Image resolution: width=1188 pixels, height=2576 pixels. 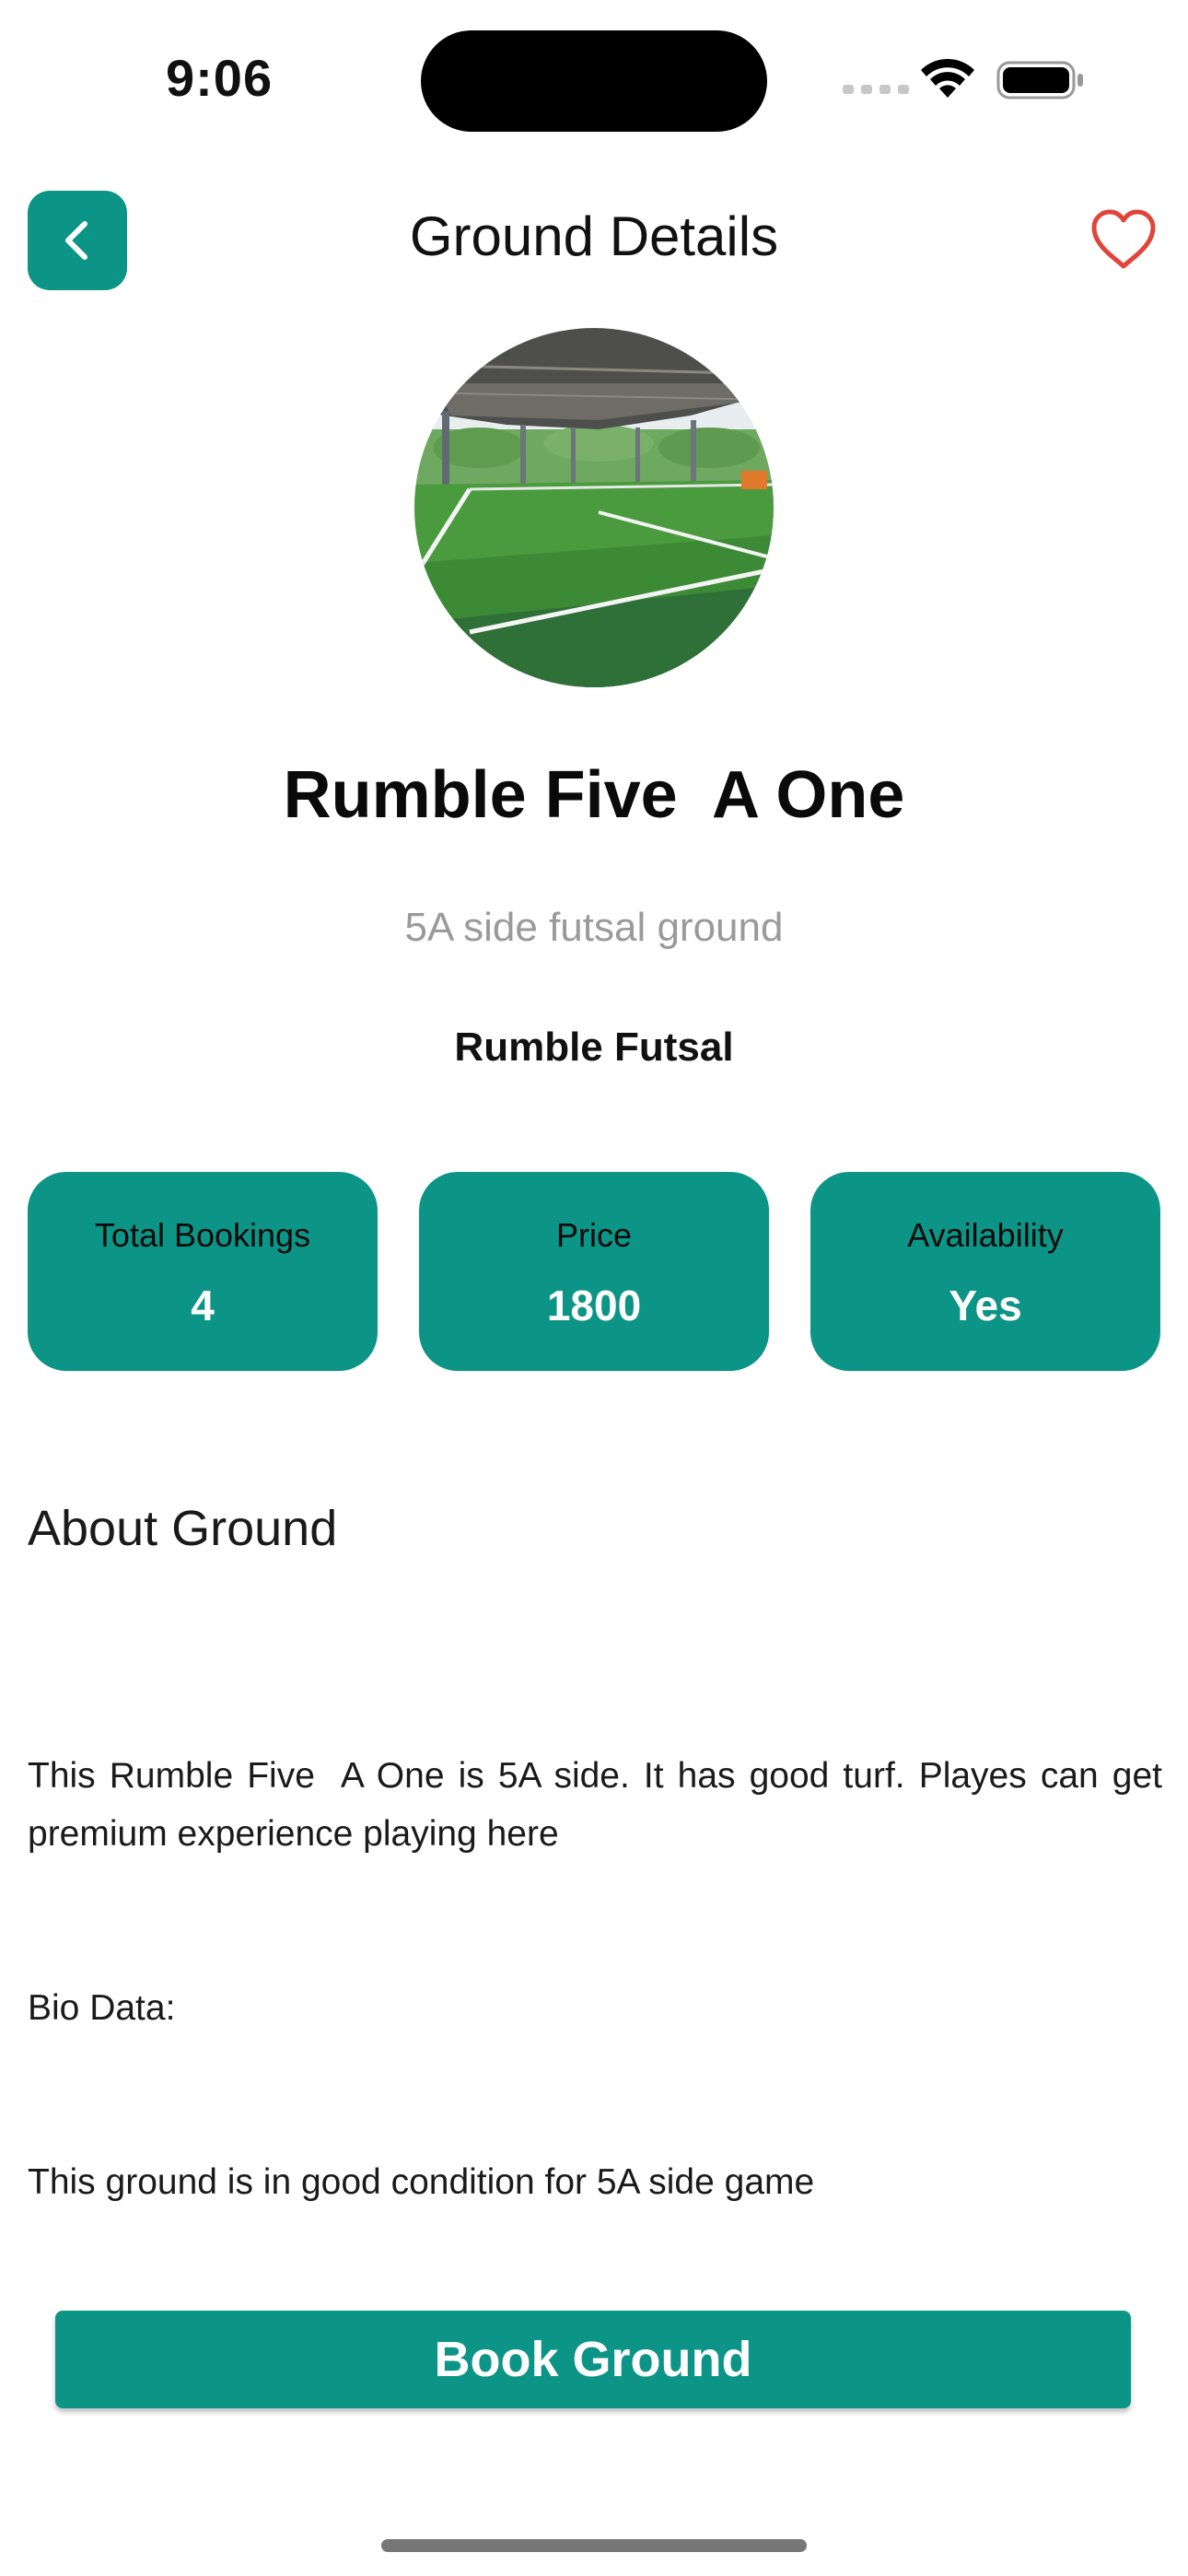 What do you see at coordinates (594, 1271) in the screenshot?
I see `stat-card-price: Price 1800` at bounding box center [594, 1271].